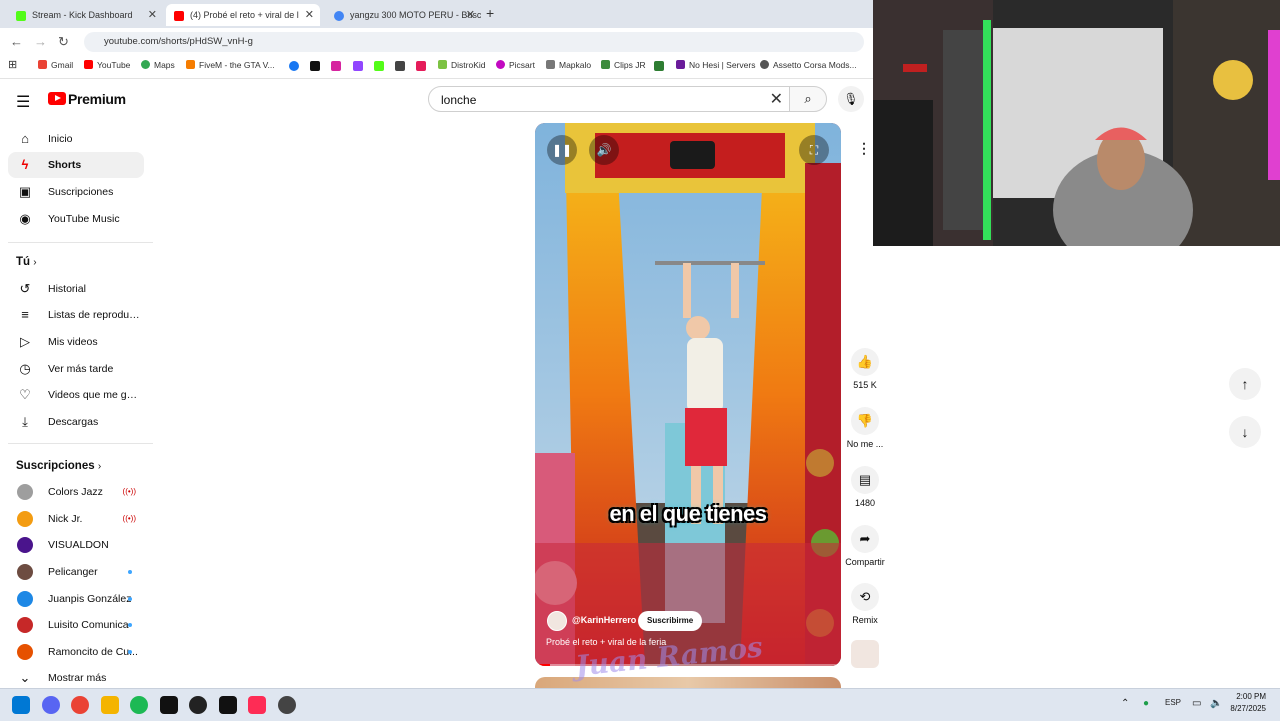 The width and height of the screenshot is (1280, 721). What do you see at coordinates (169, 705) in the screenshot?
I see `capcut-icon` at bounding box center [169, 705].